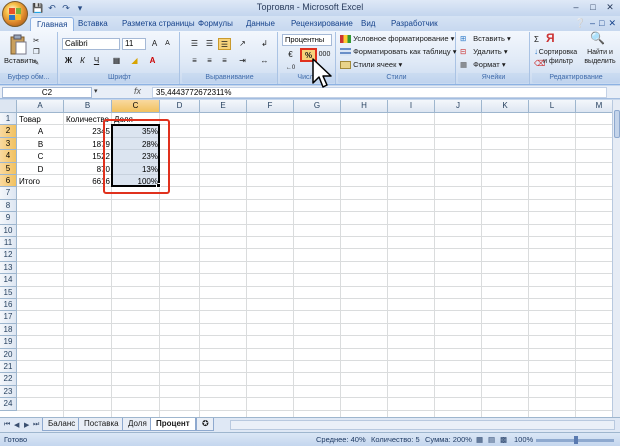  What do you see at coordinates (52, 24) in the screenshot?
I see `tab-home: Главная` at bounding box center [52, 24].